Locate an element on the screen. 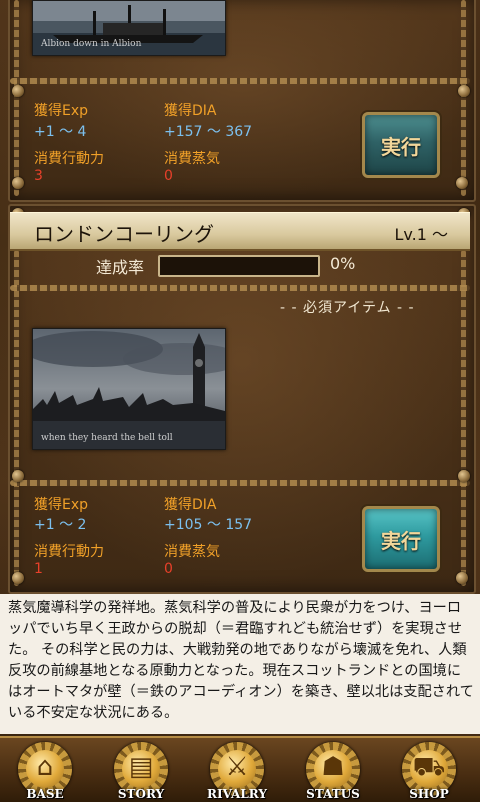 The image size is (480, 802). crossed-swords-icon: ⚔ is located at coordinates (237, 767).